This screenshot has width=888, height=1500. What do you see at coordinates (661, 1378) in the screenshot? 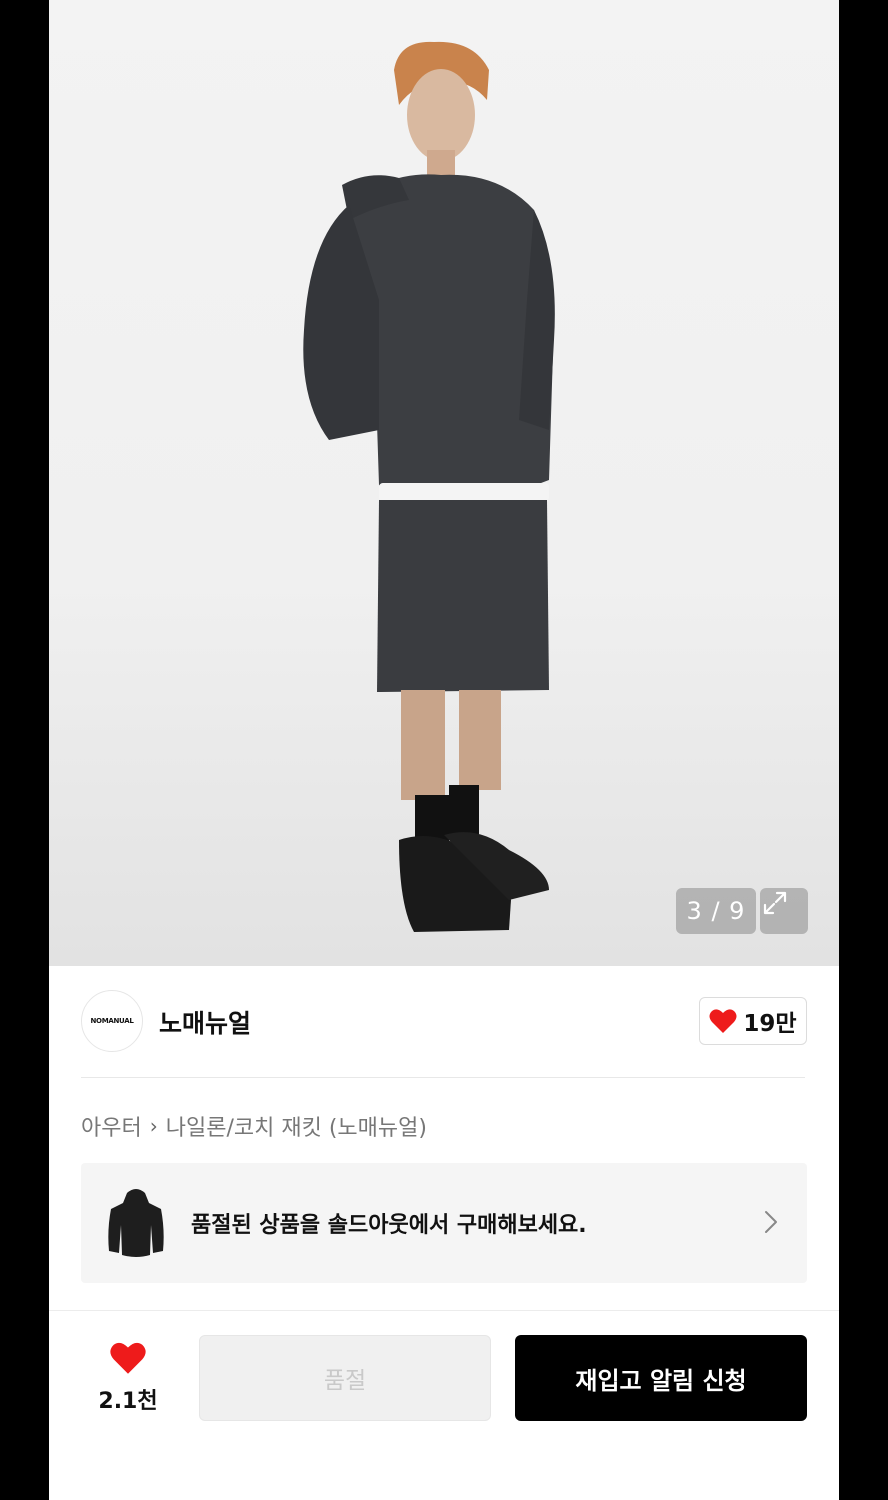
I see `restock-alert-button: 재입고 알림 신청` at bounding box center [661, 1378].